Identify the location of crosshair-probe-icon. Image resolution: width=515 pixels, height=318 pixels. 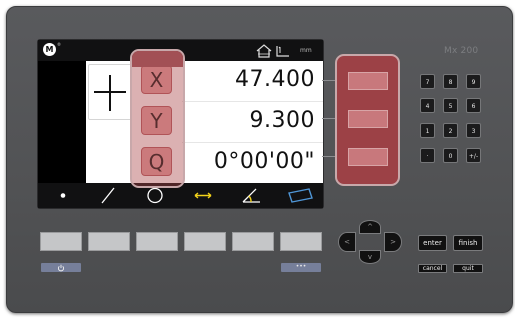
(110, 92).